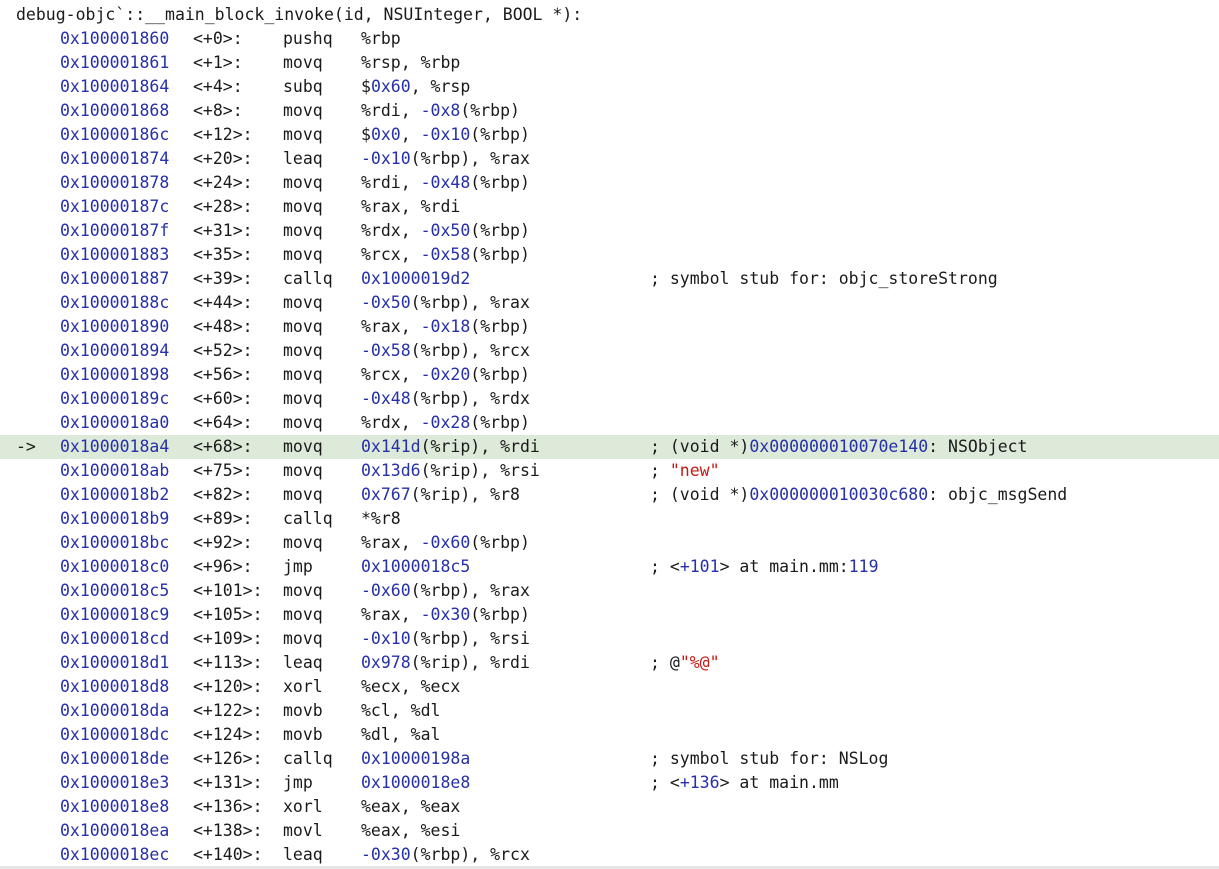 The image size is (1219, 869). What do you see at coordinates (440, 86) in the screenshot?
I see `operand-text: , %rsp` at bounding box center [440, 86].